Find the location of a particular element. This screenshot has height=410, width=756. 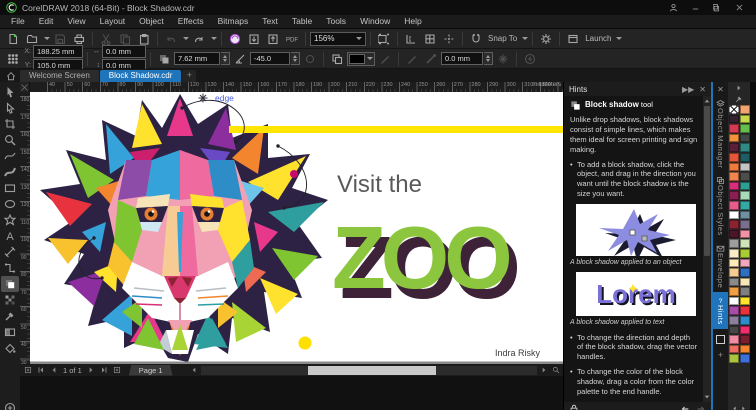

extend-spinner is located at coordinates (488, 58).